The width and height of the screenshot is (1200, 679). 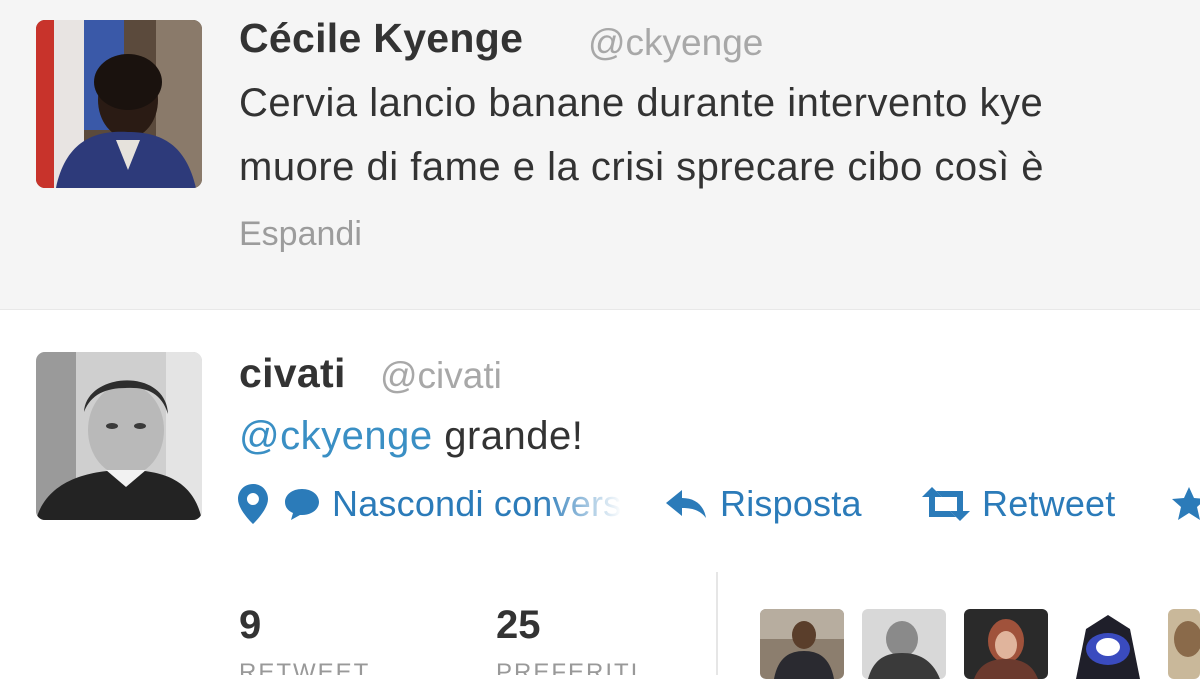 I want to click on star-icon, so click(x=1186, y=503).